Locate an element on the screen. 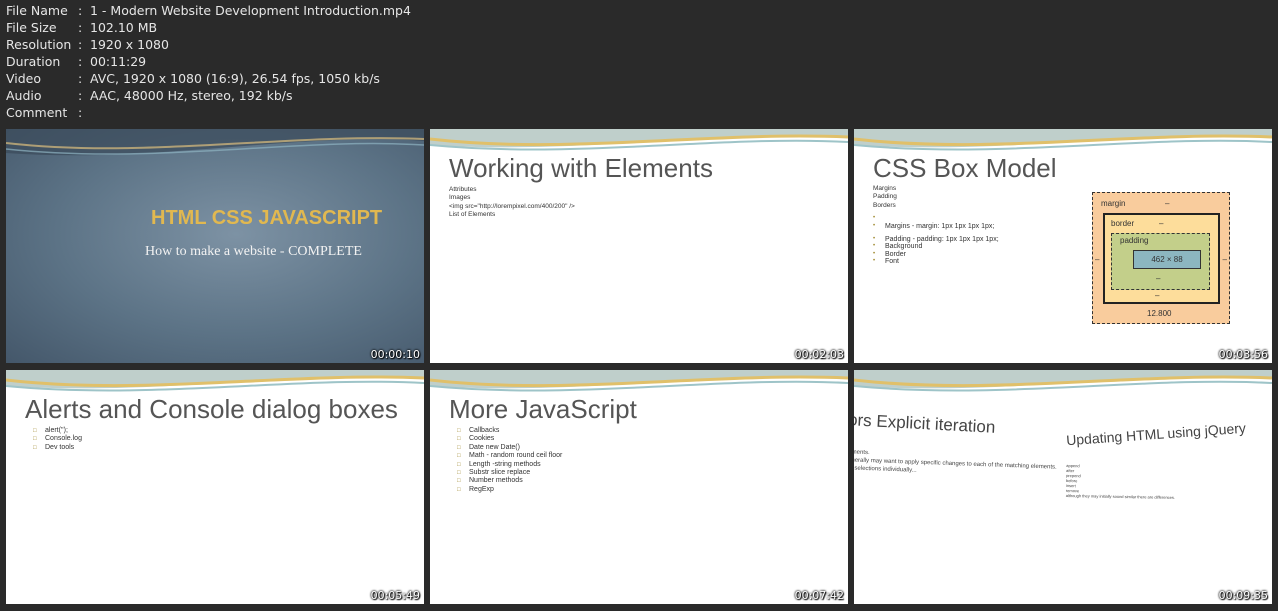 This screenshot has width=1278, height=611. box-model-padding: padding – 462 × 88 is located at coordinates (1160, 261).